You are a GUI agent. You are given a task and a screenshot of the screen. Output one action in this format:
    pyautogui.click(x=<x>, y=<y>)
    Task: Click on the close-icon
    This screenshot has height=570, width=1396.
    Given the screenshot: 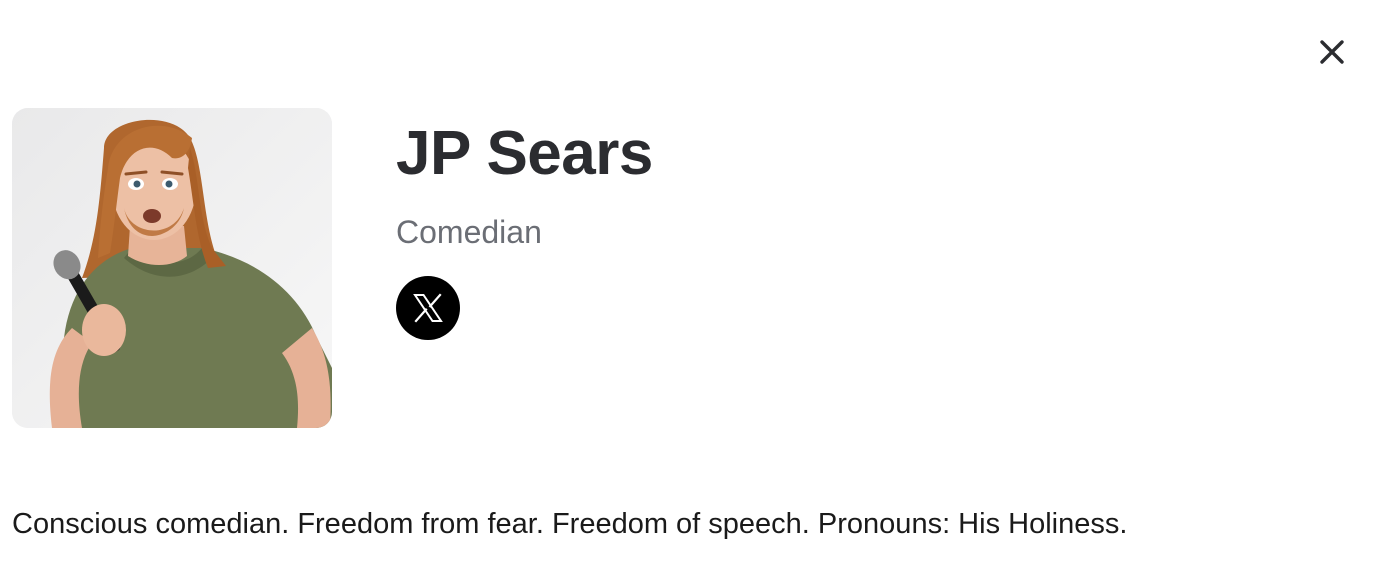 What is the action you would take?
    pyautogui.click(x=1332, y=52)
    